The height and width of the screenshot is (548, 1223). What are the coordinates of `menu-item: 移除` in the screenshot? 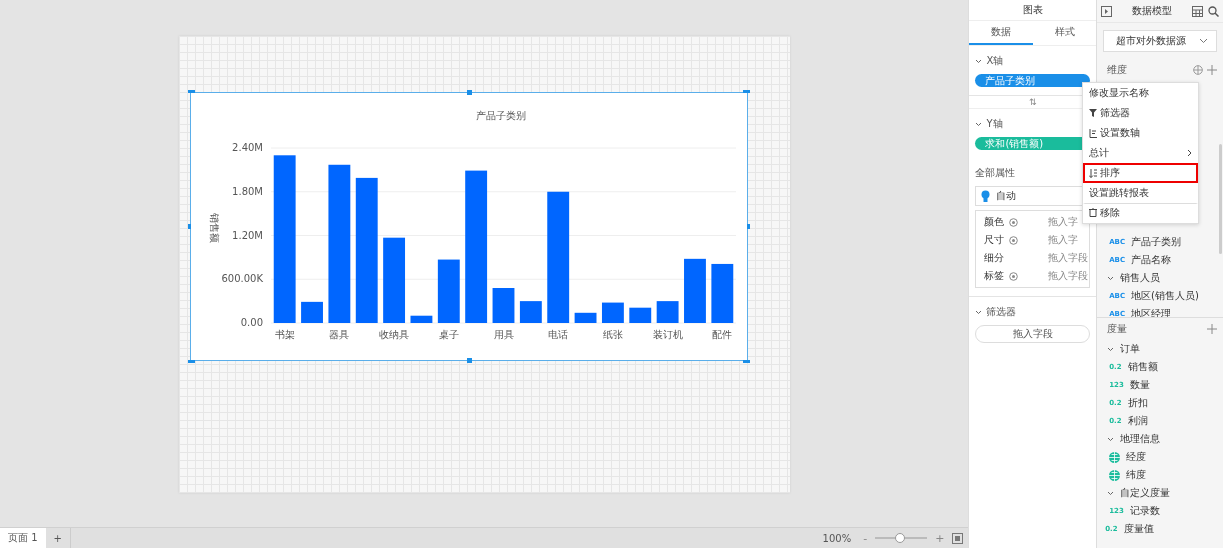 It's located at (1140, 213).